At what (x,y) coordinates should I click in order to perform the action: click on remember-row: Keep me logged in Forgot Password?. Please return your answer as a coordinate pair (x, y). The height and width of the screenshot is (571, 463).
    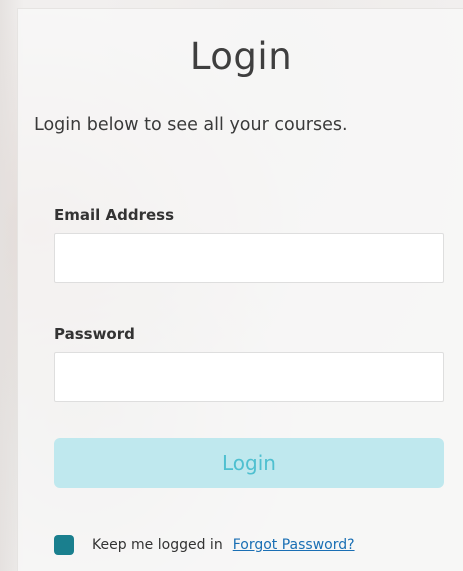
    Looking at the image, I should click on (204, 545).